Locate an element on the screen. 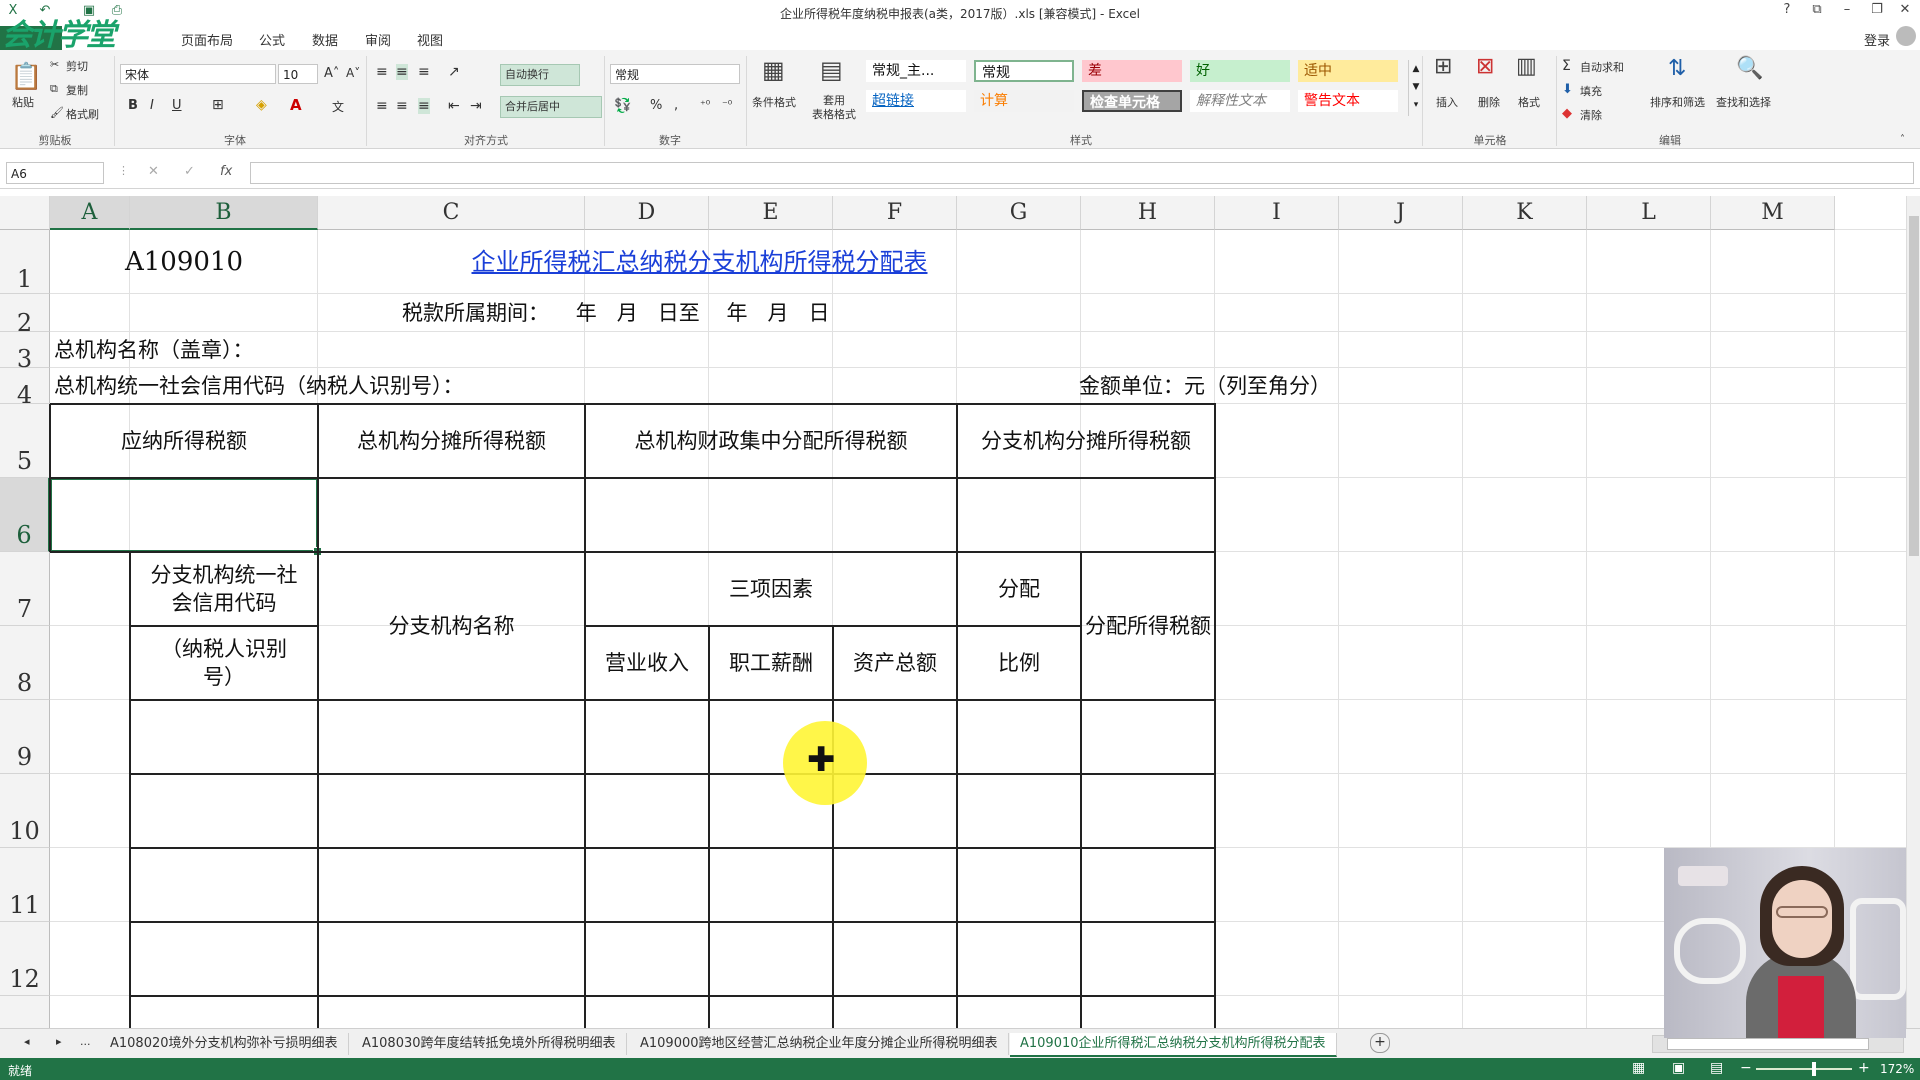 This screenshot has width=1920, height=1080. decrease-indent-icon: ⇤ is located at coordinates (454, 106).